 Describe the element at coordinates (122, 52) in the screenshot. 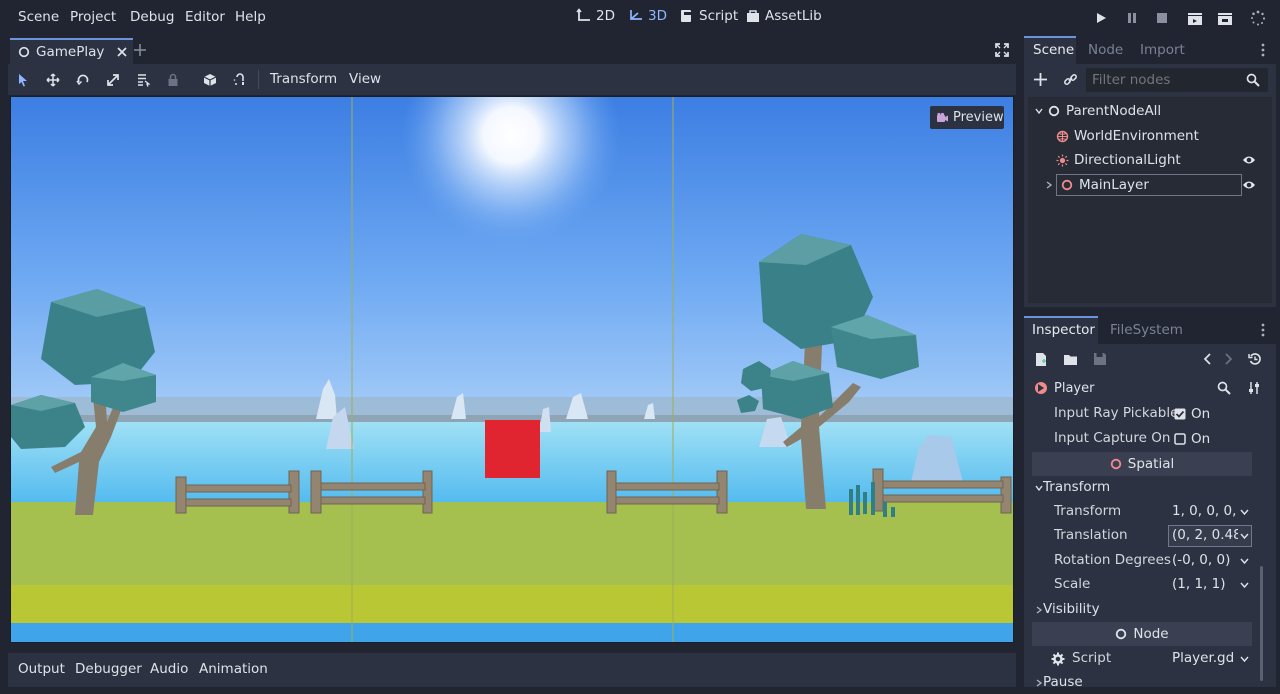

I see `close-icon` at that location.